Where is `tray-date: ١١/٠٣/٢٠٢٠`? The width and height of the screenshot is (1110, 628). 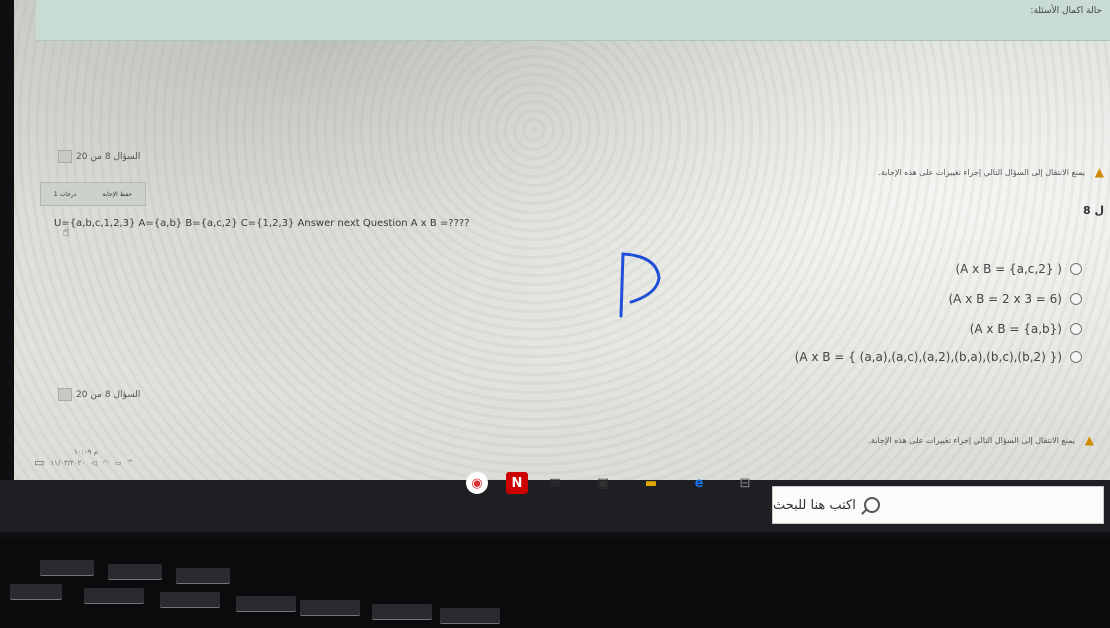 tray-date: ١١/٠٣/٢٠٢٠ is located at coordinates (68, 462).